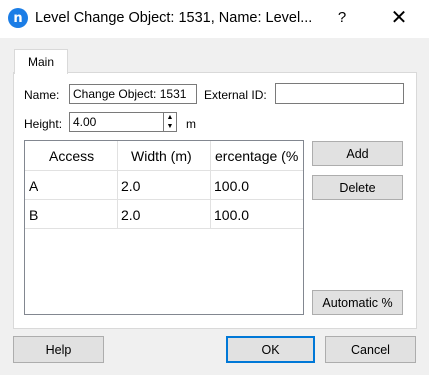 This screenshot has width=429, height=375. What do you see at coordinates (174, 18) in the screenshot?
I see `window-title: Level Change Object: 1531, Name` at bounding box center [174, 18].